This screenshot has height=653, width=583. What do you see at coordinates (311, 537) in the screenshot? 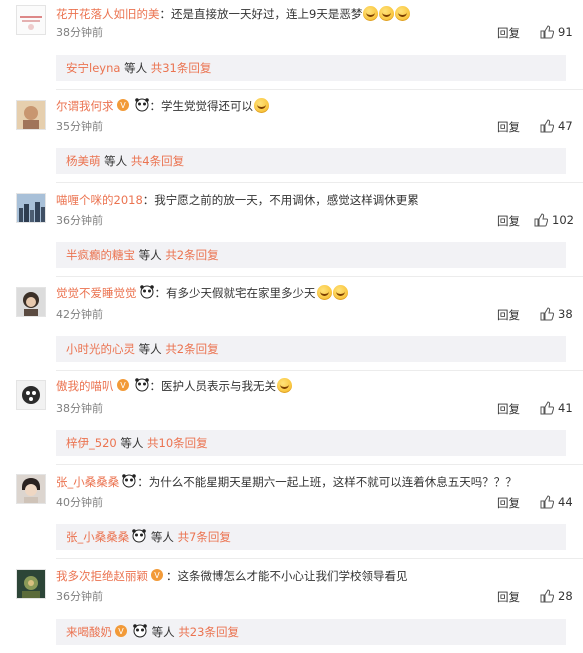
I see `reply-summary: 张_小桑桑桑 等人 共7条回复` at bounding box center [311, 537].